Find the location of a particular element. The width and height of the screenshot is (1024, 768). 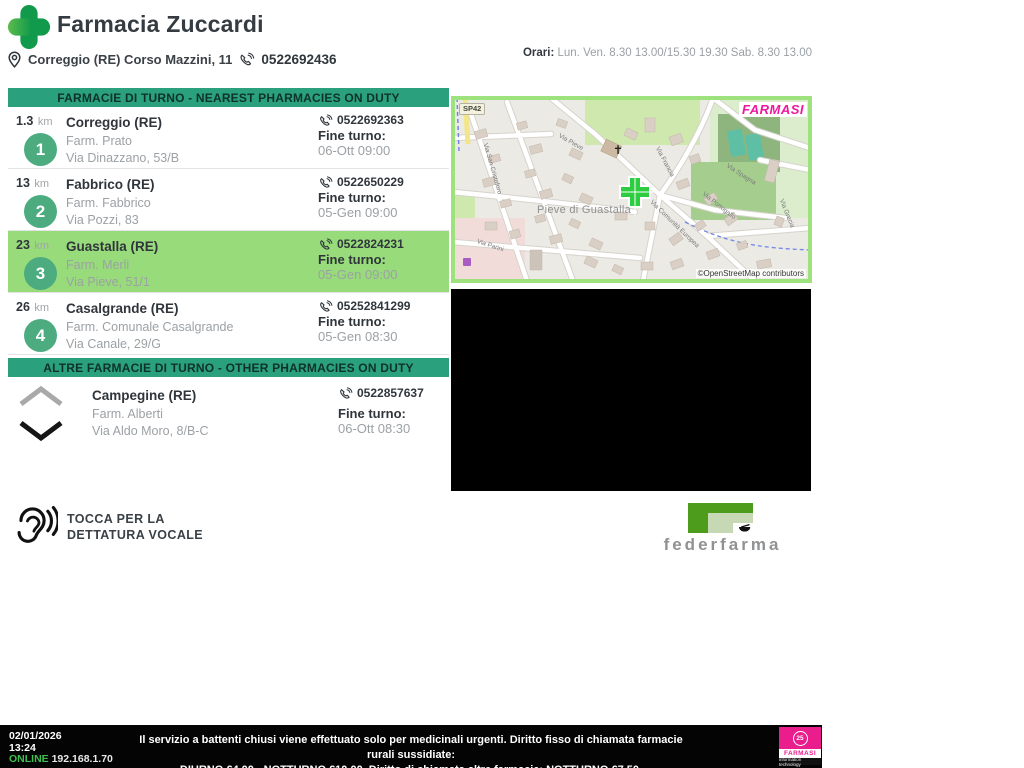

farmasi-map-watermark: FARMASI is located at coordinates (773, 109).